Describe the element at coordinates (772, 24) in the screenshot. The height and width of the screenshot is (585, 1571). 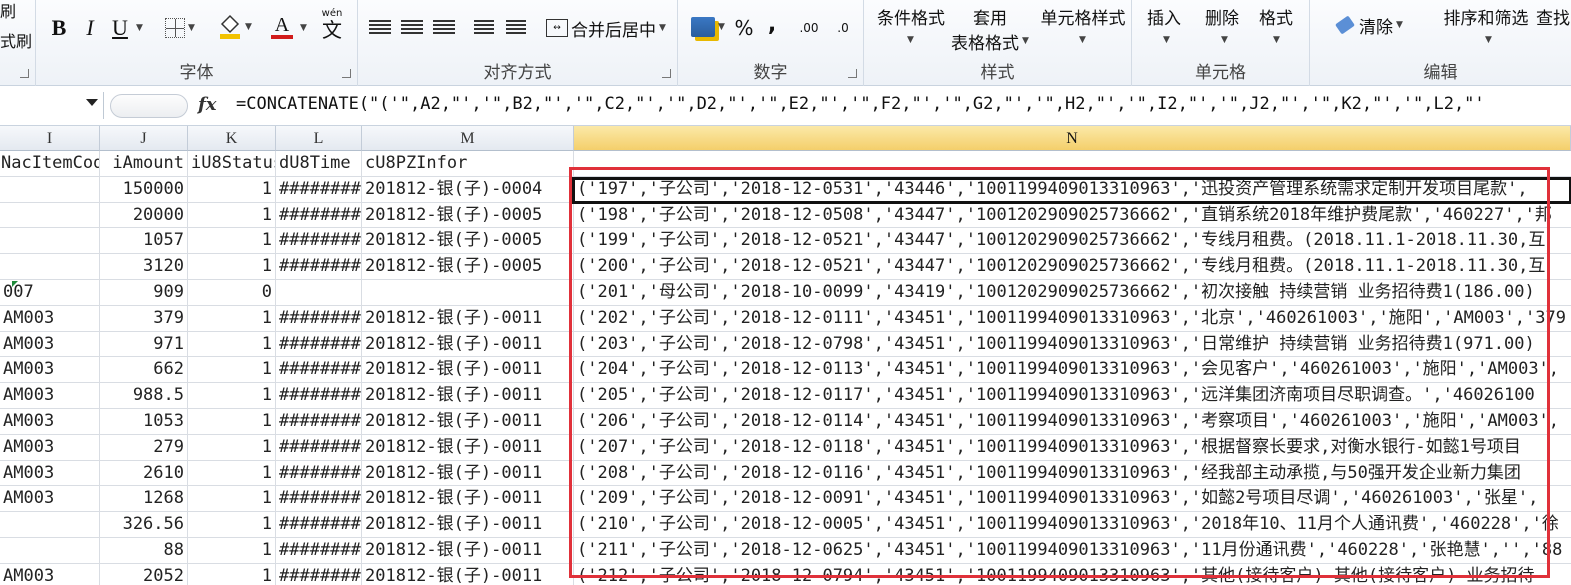
I see `comma-style-button: ,` at that location.